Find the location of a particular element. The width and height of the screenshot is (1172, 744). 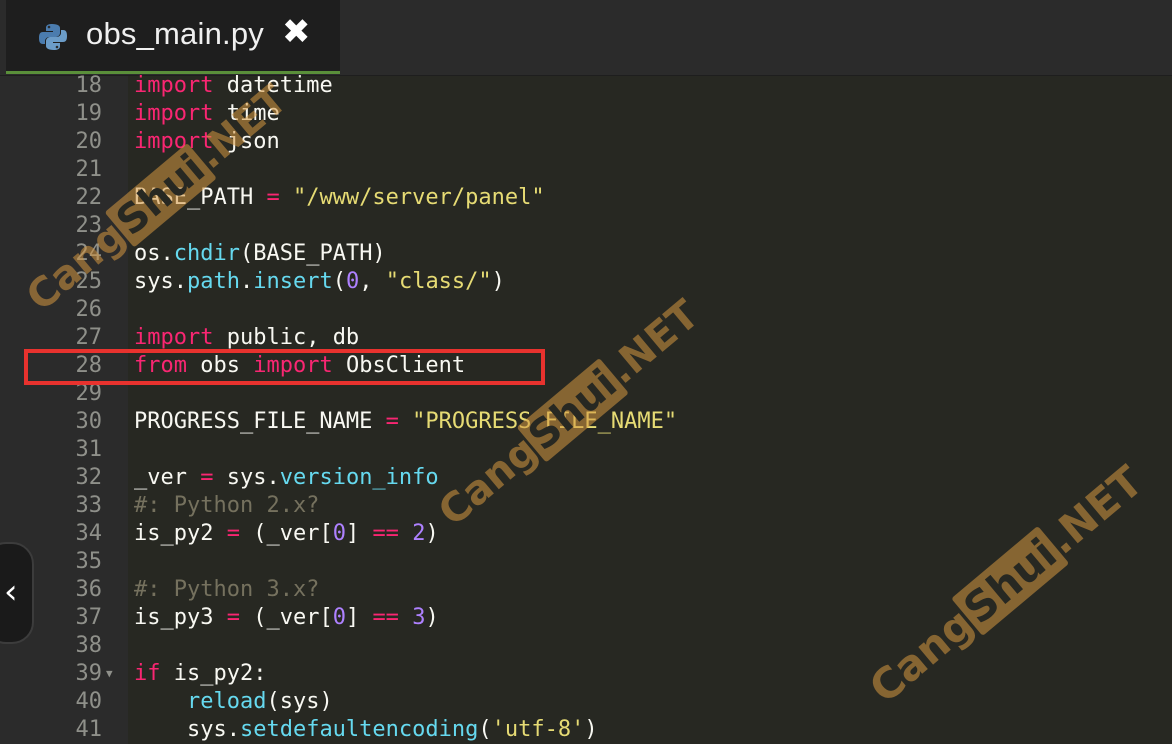

side-panel-toggle: ‹ is located at coordinates (17, 593).